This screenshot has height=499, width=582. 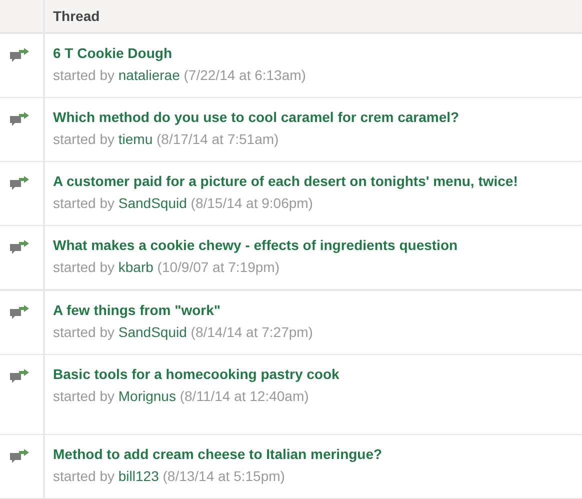 What do you see at coordinates (137, 310) in the screenshot?
I see `thread-title-link: A few things from "work"` at bounding box center [137, 310].